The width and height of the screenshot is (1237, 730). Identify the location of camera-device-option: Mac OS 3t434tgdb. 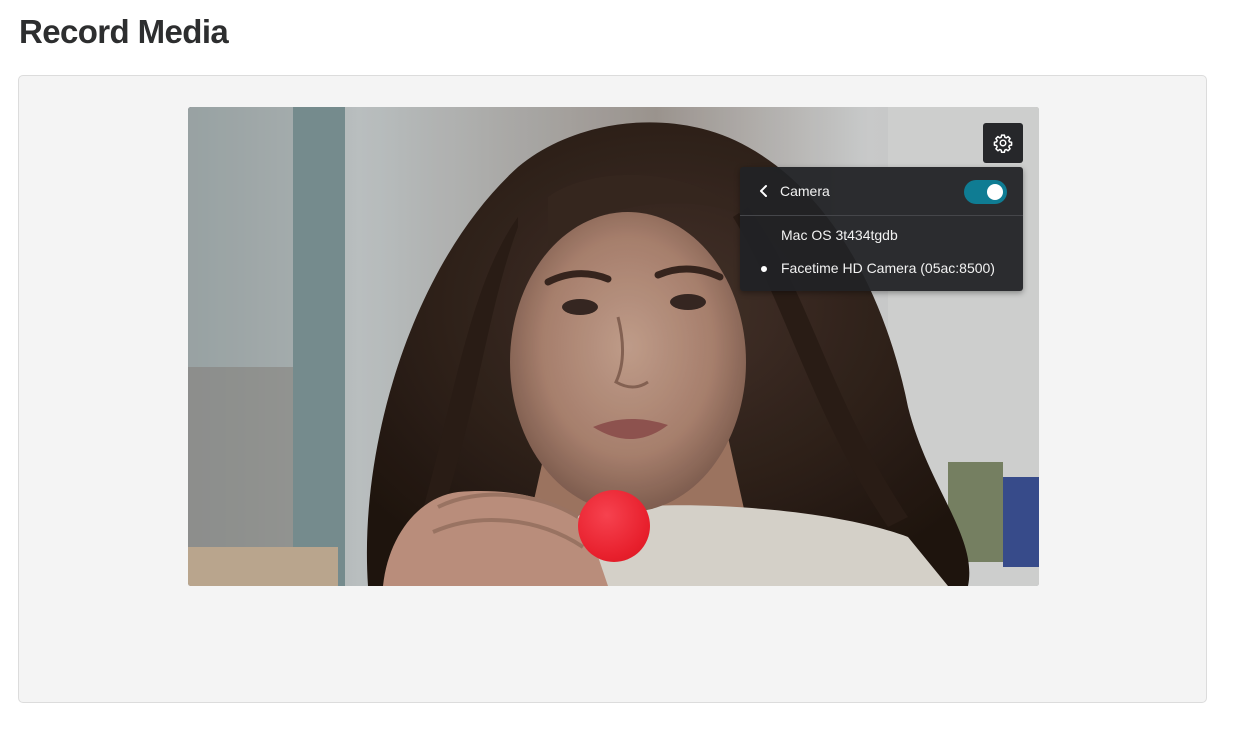
(881, 235).